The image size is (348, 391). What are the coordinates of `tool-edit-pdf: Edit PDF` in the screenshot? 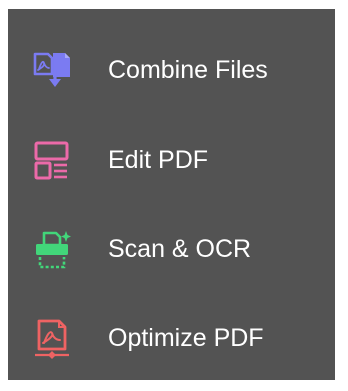 It's located at (171, 159).